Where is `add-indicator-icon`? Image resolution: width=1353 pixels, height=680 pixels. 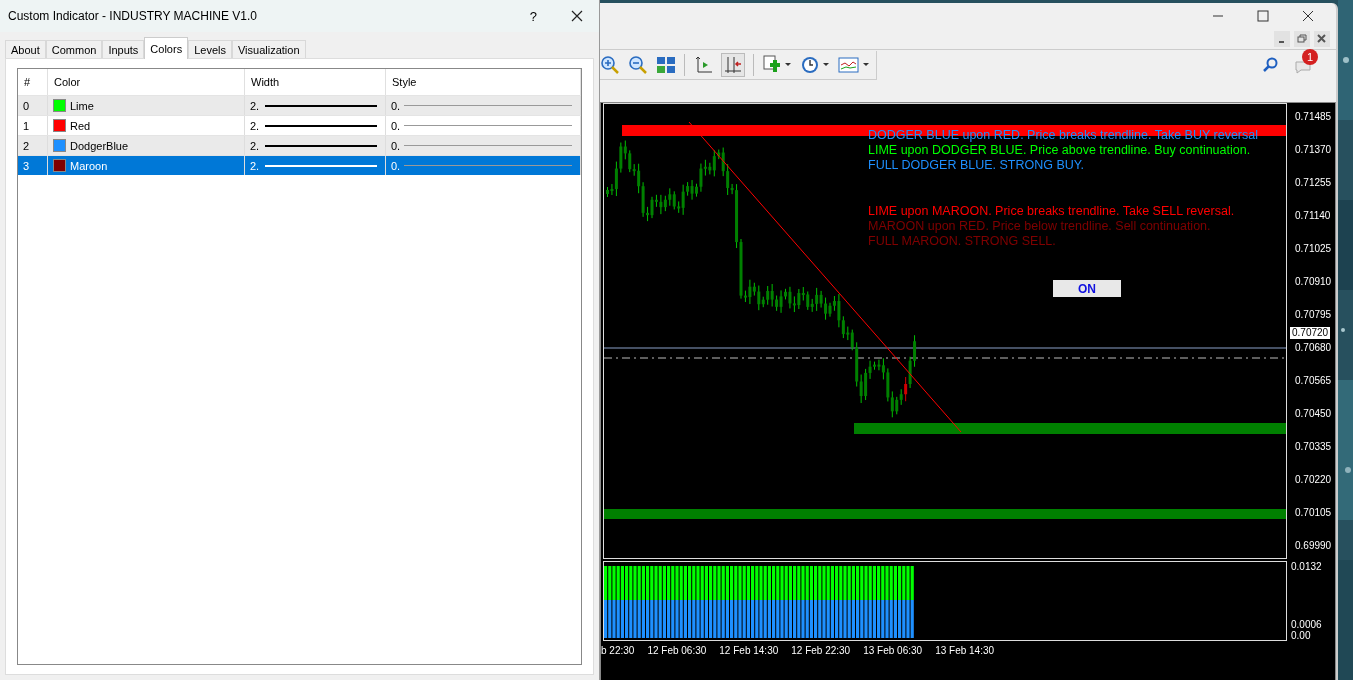
add-indicator-icon is located at coordinates (777, 64).